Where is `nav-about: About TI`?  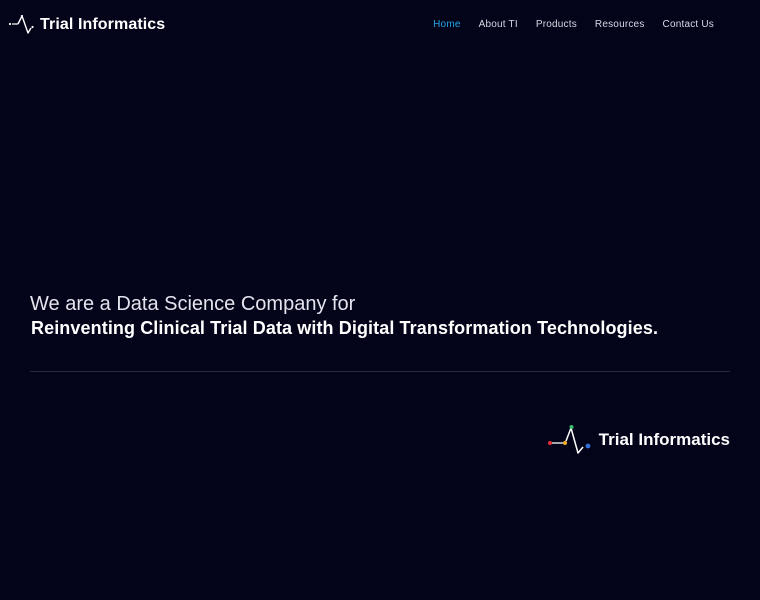
nav-about: About TI is located at coordinates (498, 24).